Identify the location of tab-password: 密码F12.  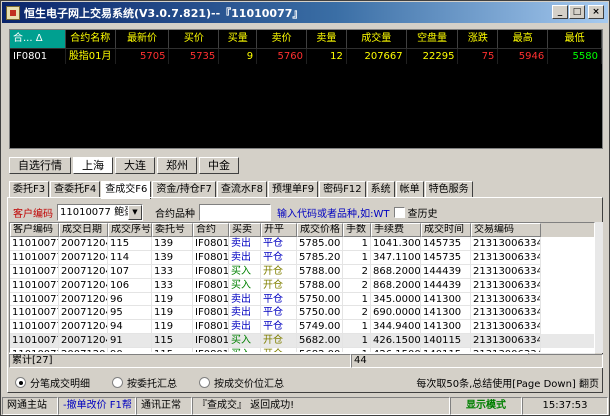
(342, 189).